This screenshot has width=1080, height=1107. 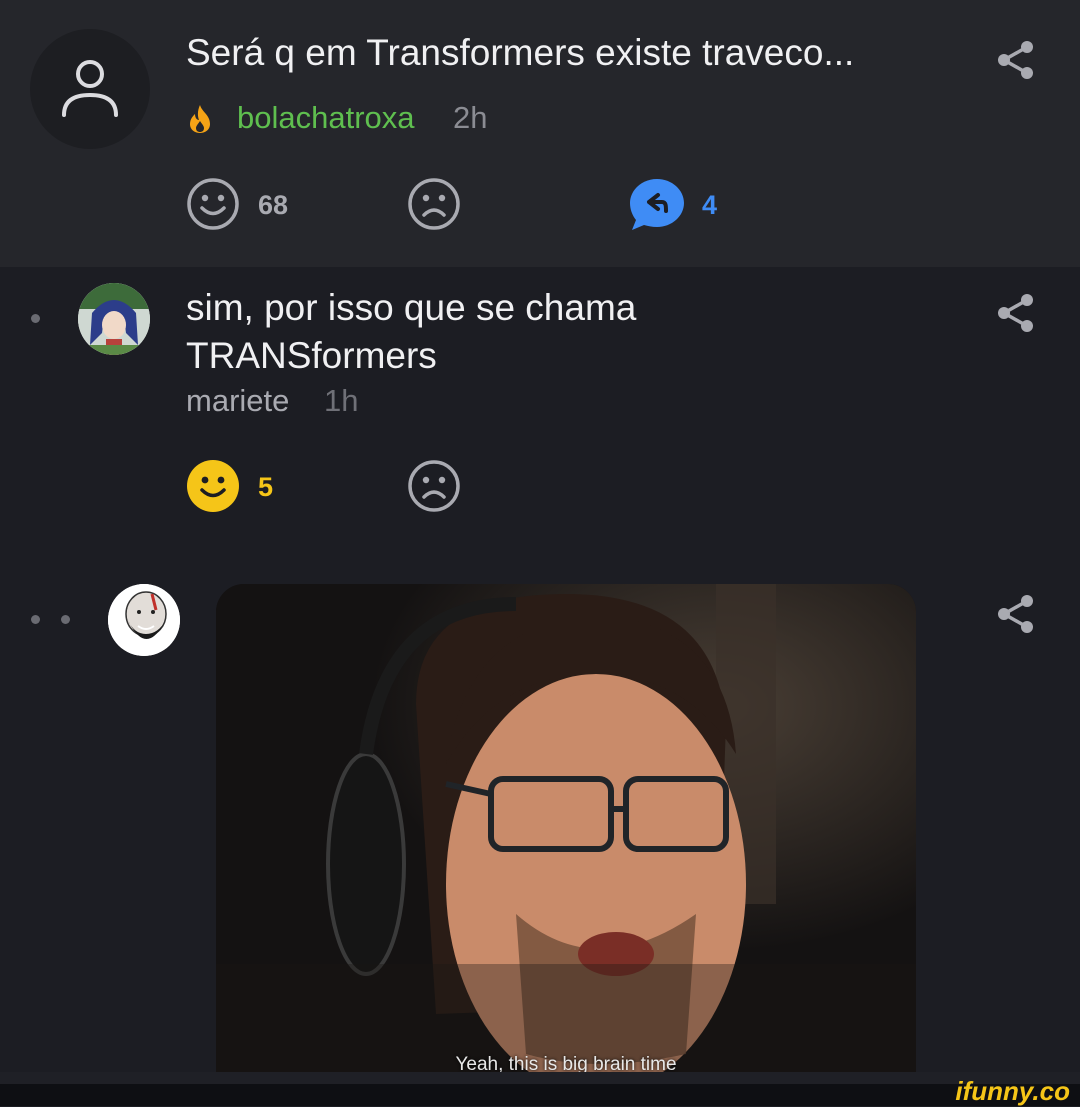 What do you see at coordinates (540, 1078) in the screenshot?
I see `footer-divider` at bounding box center [540, 1078].